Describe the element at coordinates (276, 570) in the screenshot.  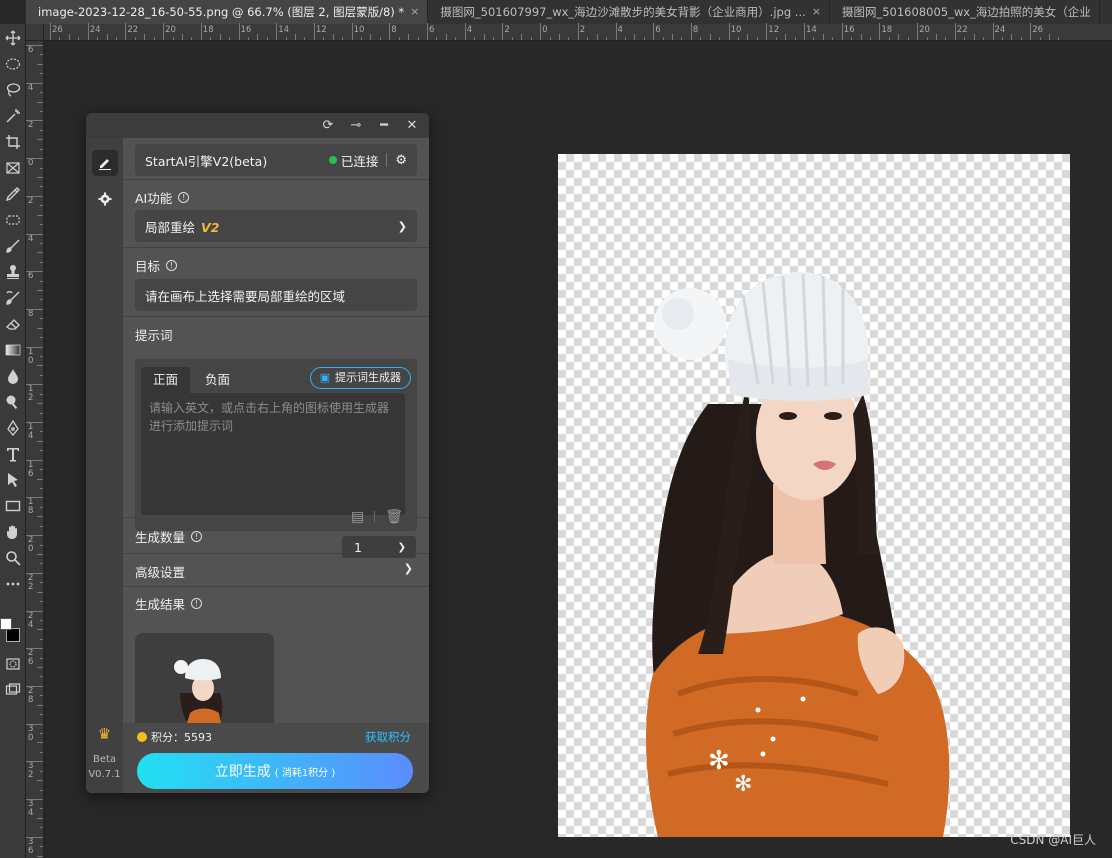
I see `advanced-section: 高级设置 ❯` at that location.